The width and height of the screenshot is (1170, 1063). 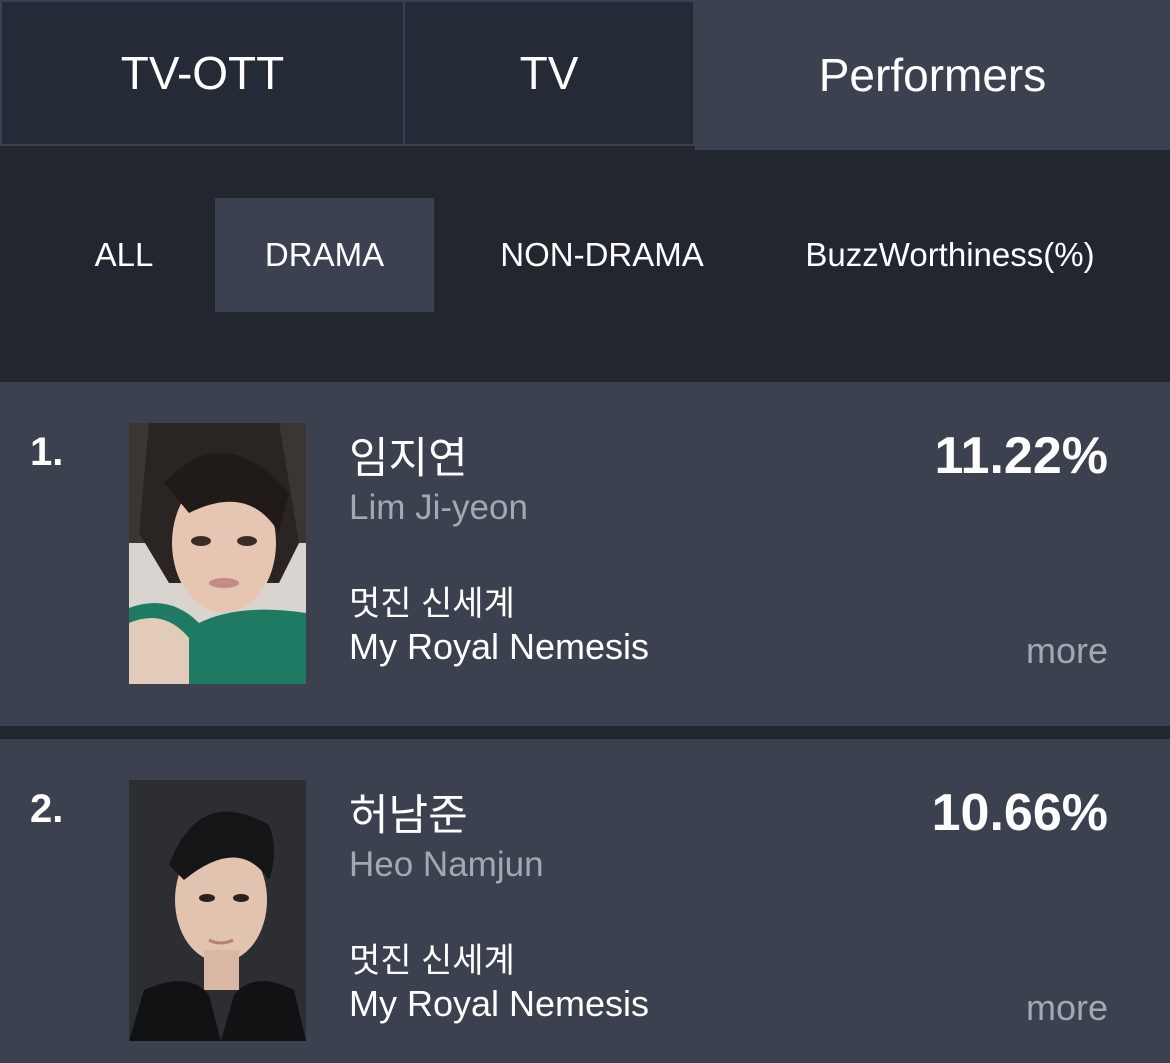 I want to click on category-tabs: TV-OTT TV Performers, so click(x=585, y=75).